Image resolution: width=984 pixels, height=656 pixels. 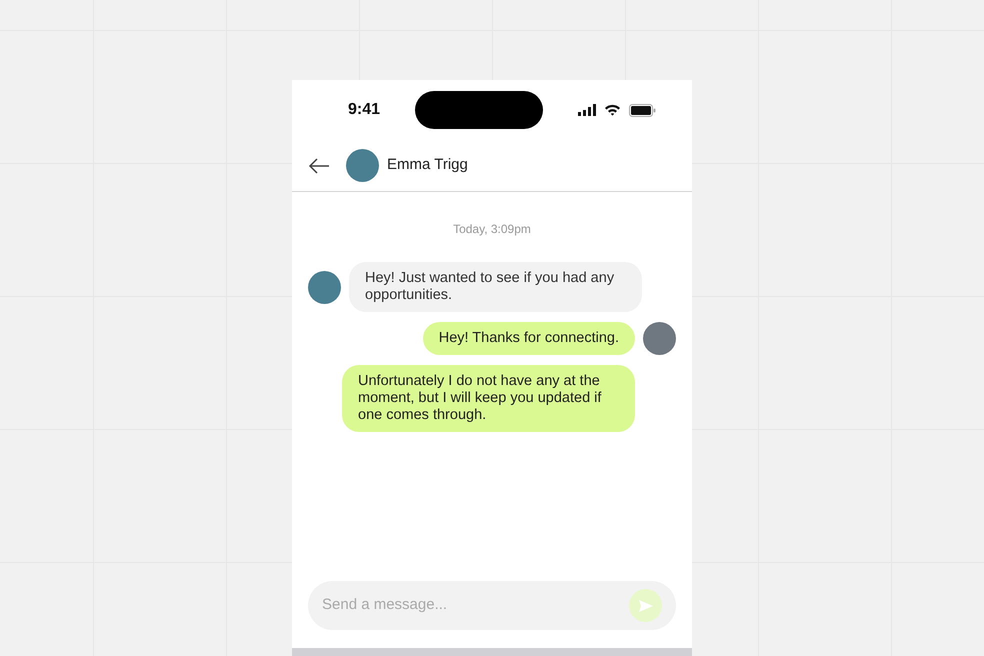 What do you see at coordinates (488, 398) in the screenshot?
I see `message-bubble: Unfortunately I do not have any at the moment, but I will keep you updated if one comes through.` at bounding box center [488, 398].